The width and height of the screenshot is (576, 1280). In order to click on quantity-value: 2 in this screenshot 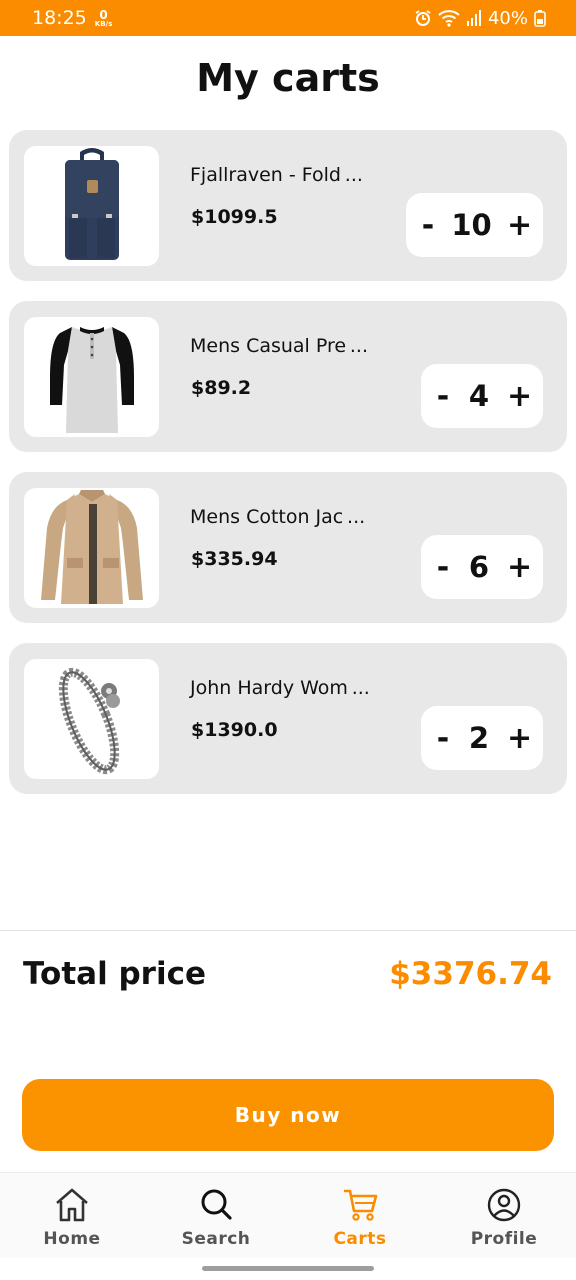, I will do `click(479, 738)`.